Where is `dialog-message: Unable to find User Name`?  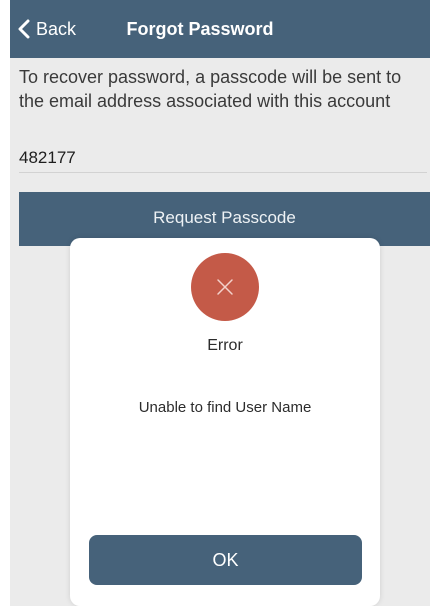
dialog-message: Unable to find User Name is located at coordinates (225, 407).